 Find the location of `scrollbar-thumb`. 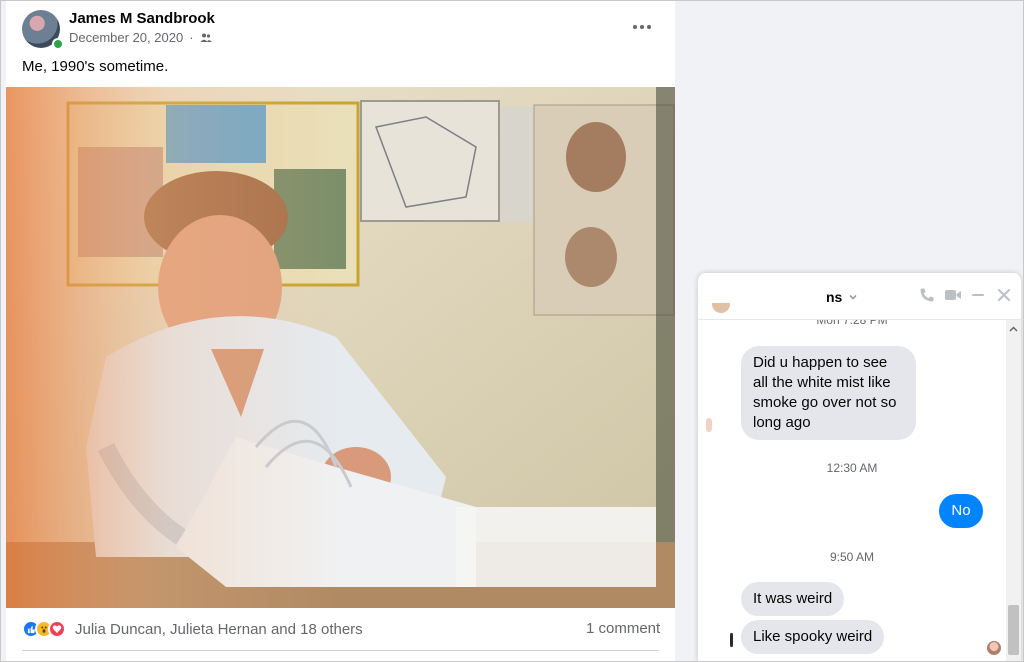

scrollbar-thumb is located at coordinates (1013, 630).